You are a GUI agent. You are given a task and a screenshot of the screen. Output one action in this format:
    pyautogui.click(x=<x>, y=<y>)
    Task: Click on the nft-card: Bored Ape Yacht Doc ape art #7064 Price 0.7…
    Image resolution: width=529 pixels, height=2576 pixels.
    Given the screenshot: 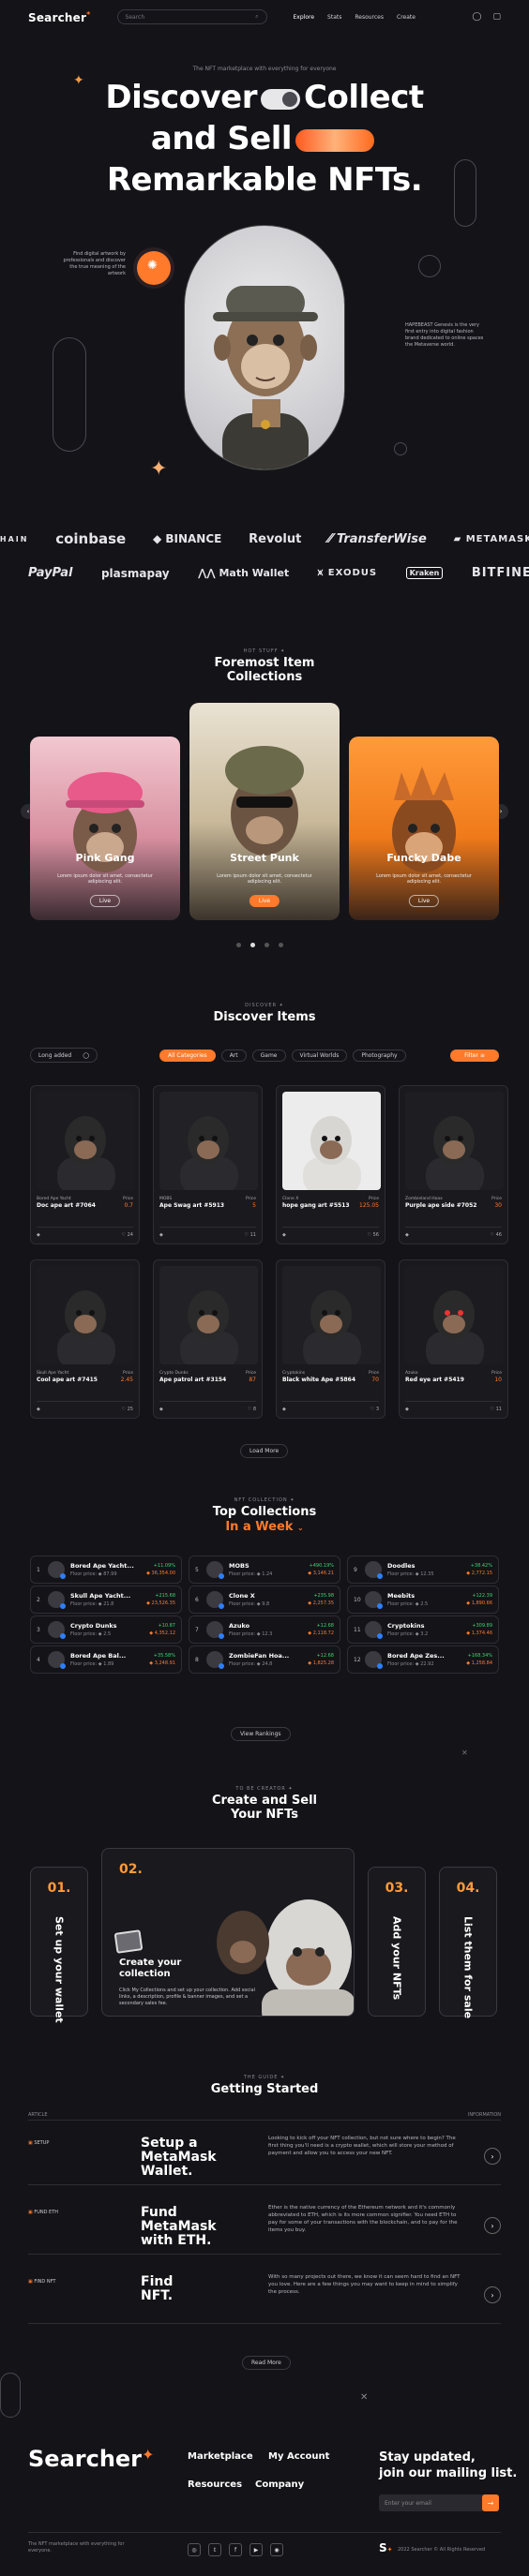 What is the action you would take?
    pyautogui.click(x=85, y=1164)
    